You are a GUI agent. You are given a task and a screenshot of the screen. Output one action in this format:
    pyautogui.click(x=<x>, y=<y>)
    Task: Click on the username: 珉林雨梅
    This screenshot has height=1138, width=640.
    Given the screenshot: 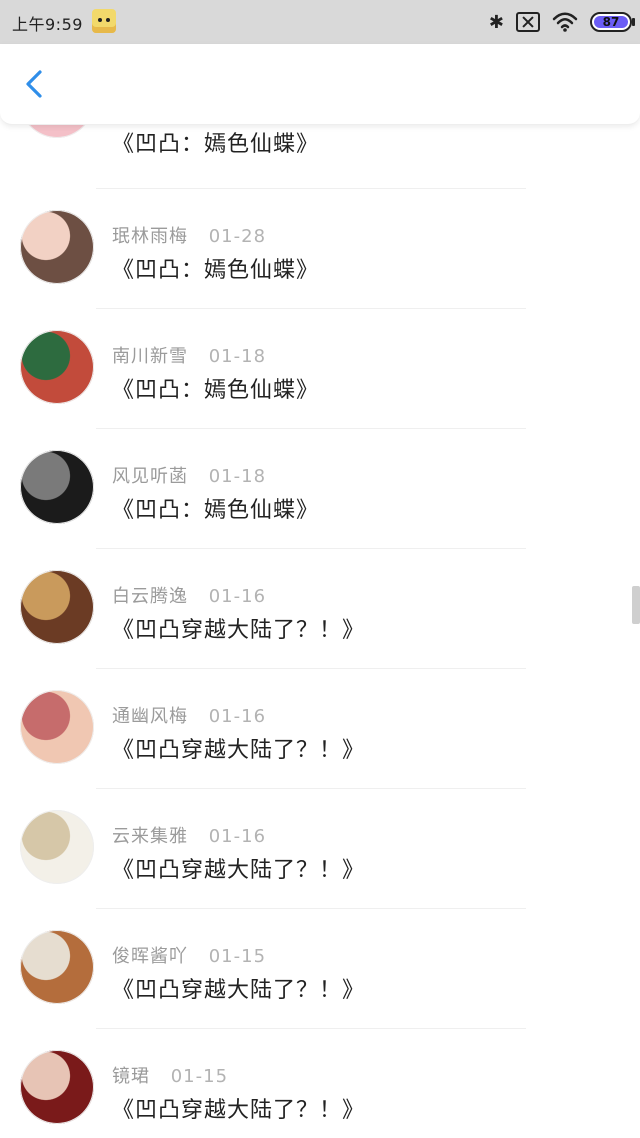 What is the action you would take?
    pyautogui.click(x=150, y=236)
    